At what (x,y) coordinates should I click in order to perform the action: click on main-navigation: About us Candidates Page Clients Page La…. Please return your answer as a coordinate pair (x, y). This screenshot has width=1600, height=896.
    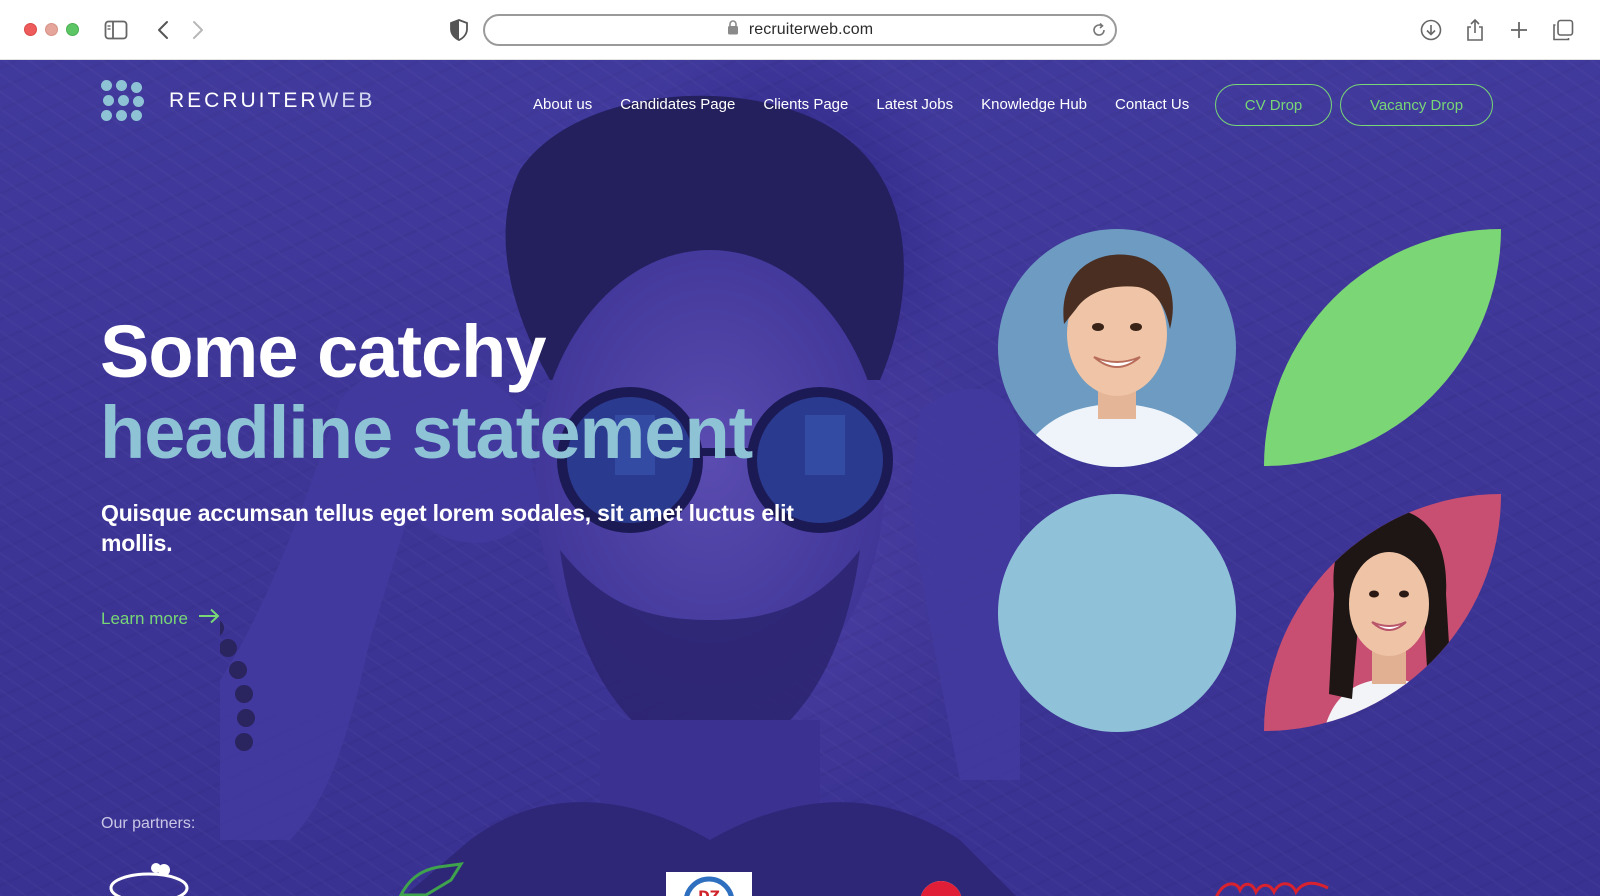
    Looking at the image, I should click on (875, 104).